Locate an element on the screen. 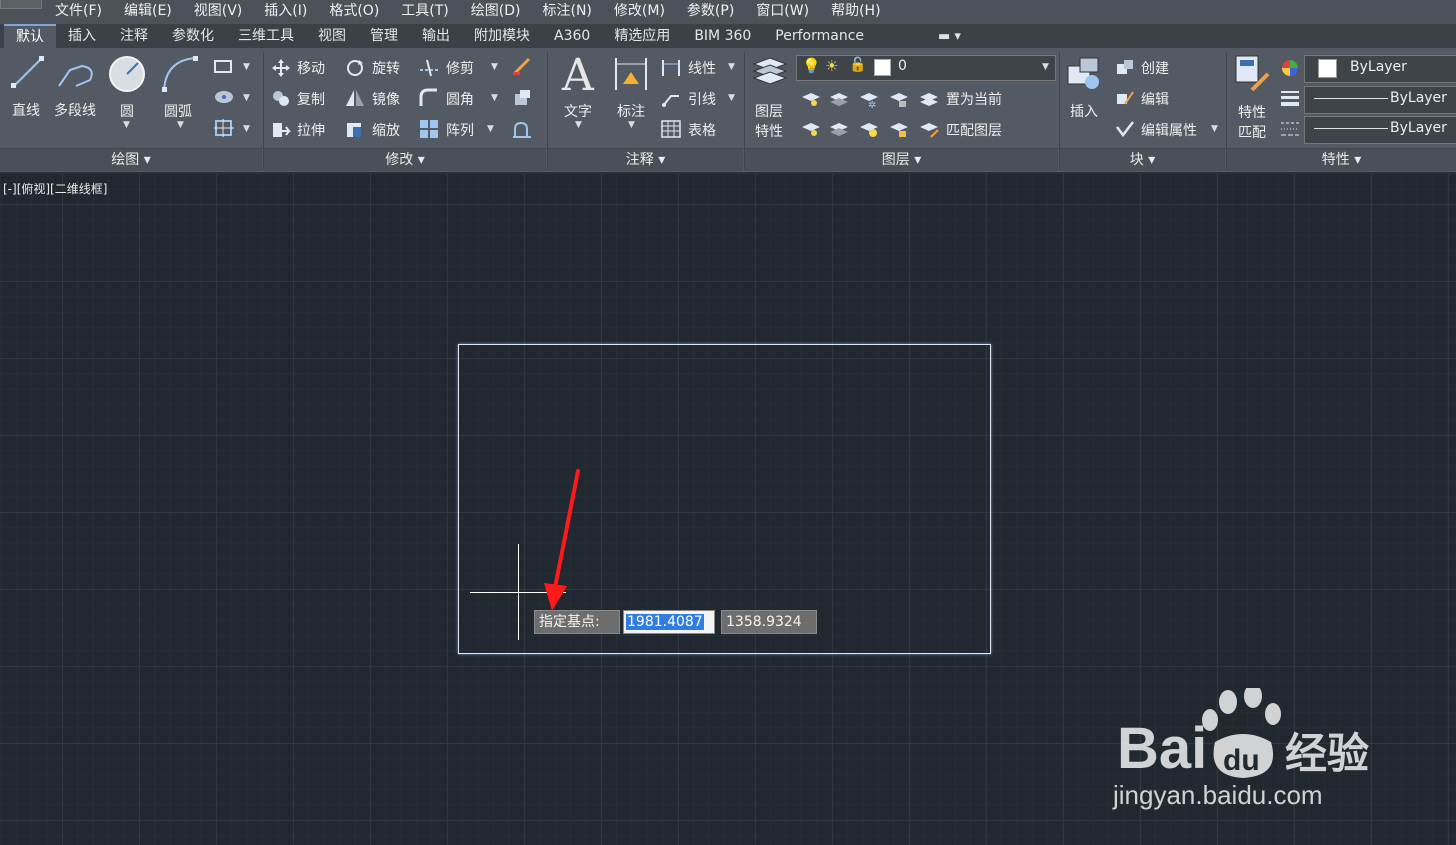  layer-isolate-icon is located at coordinates (839, 99).